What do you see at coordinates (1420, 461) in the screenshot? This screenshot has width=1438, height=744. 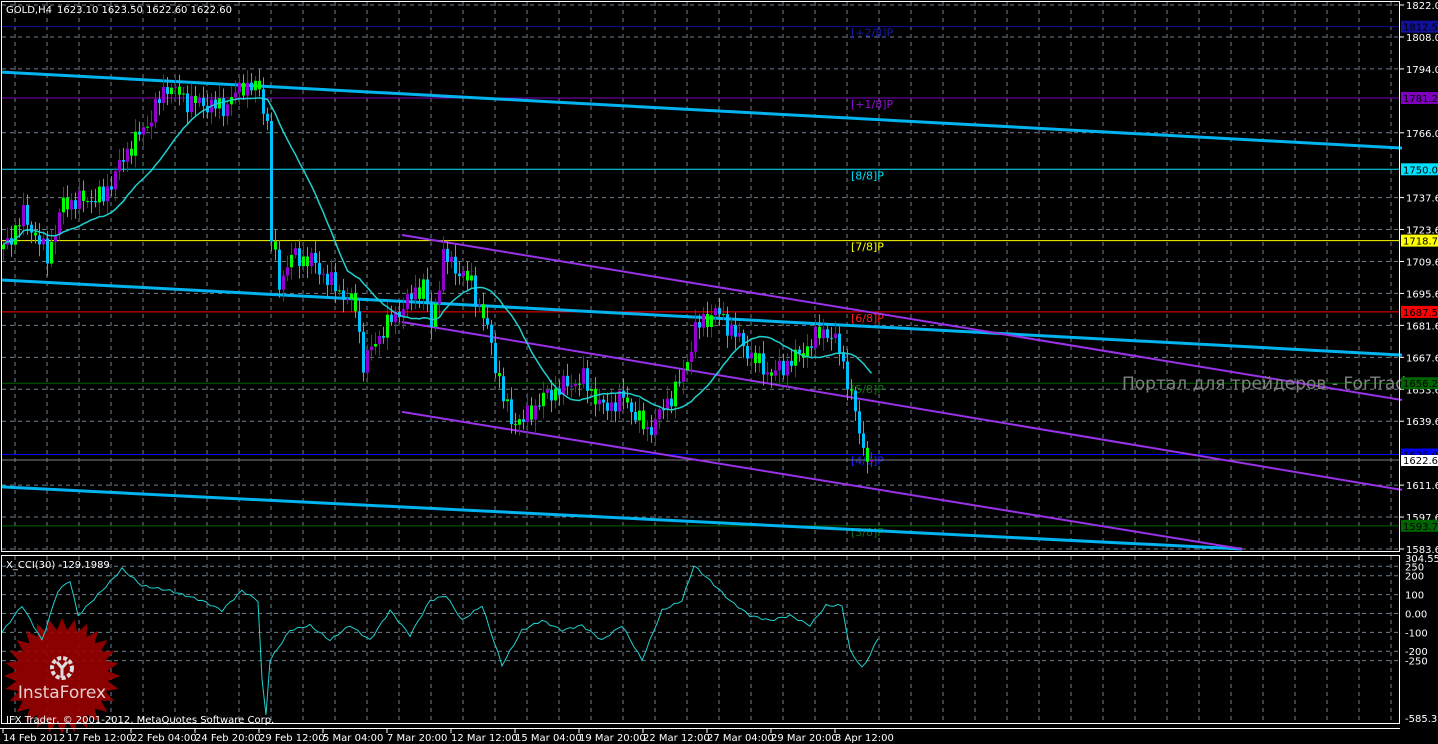 I see `current-price-text: 1622.60` at bounding box center [1420, 461].